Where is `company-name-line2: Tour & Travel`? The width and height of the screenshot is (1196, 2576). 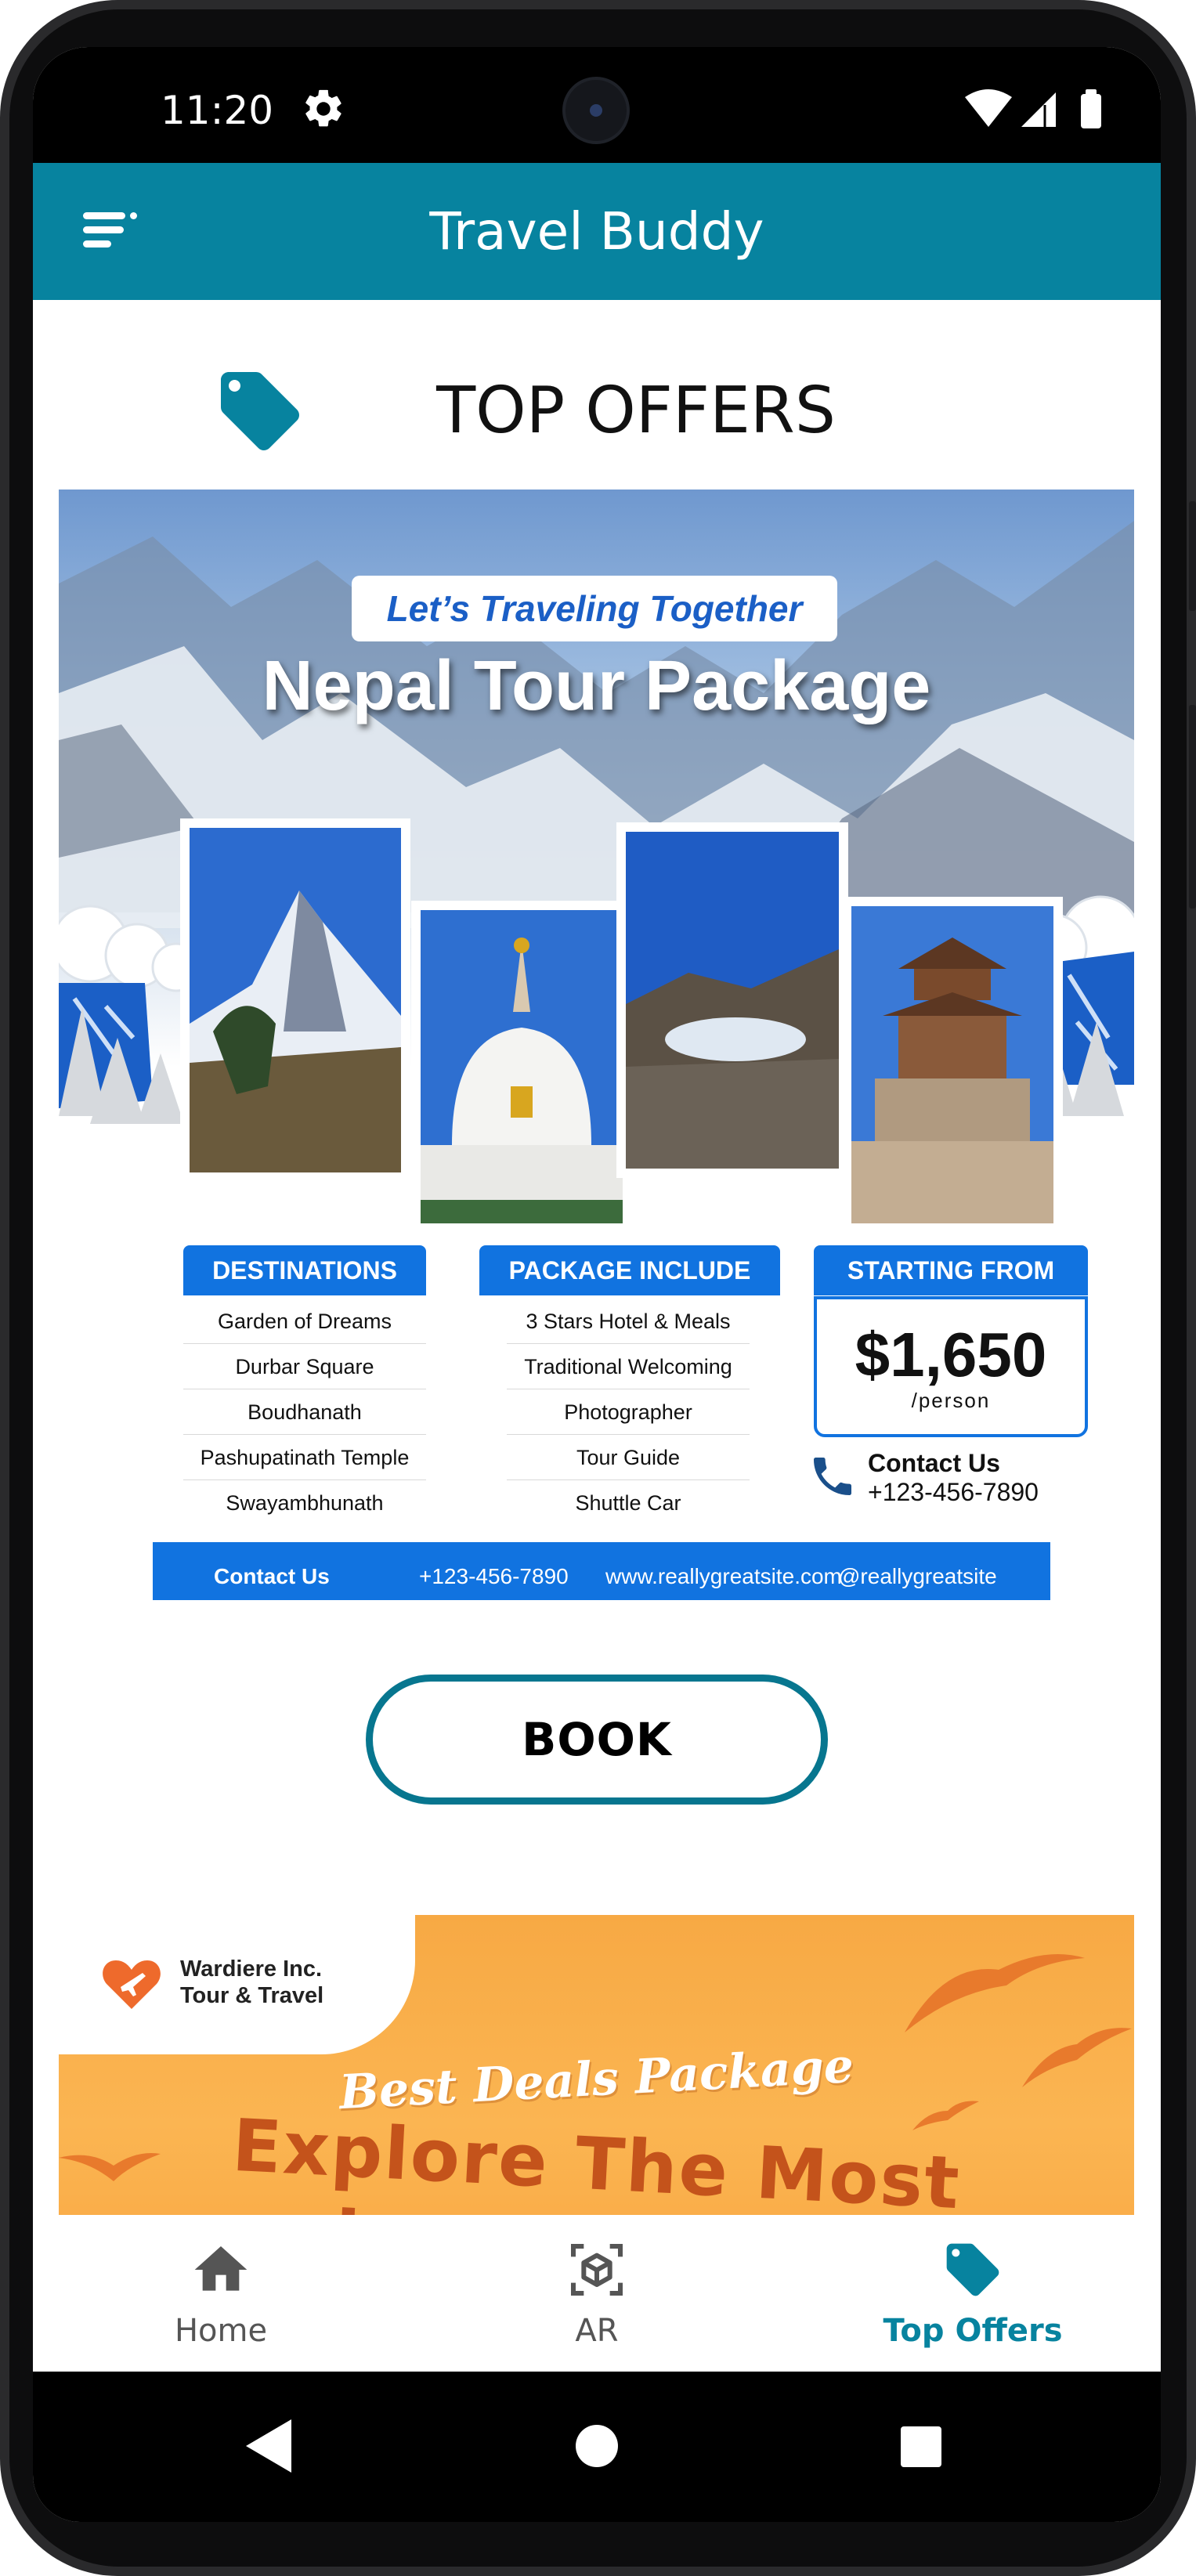 company-name-line2: Tour & Travel is located at coordinates (252, 1995).